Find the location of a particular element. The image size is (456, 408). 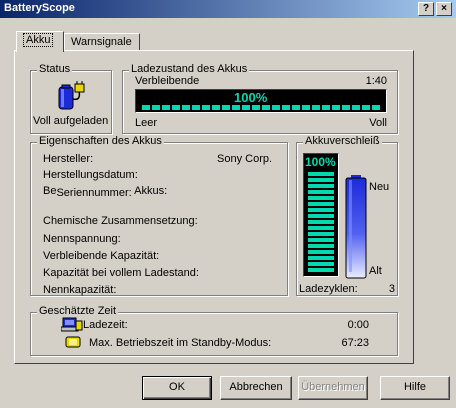

manufacturer-label: Hersteller: is located at coordinates (68, 159).